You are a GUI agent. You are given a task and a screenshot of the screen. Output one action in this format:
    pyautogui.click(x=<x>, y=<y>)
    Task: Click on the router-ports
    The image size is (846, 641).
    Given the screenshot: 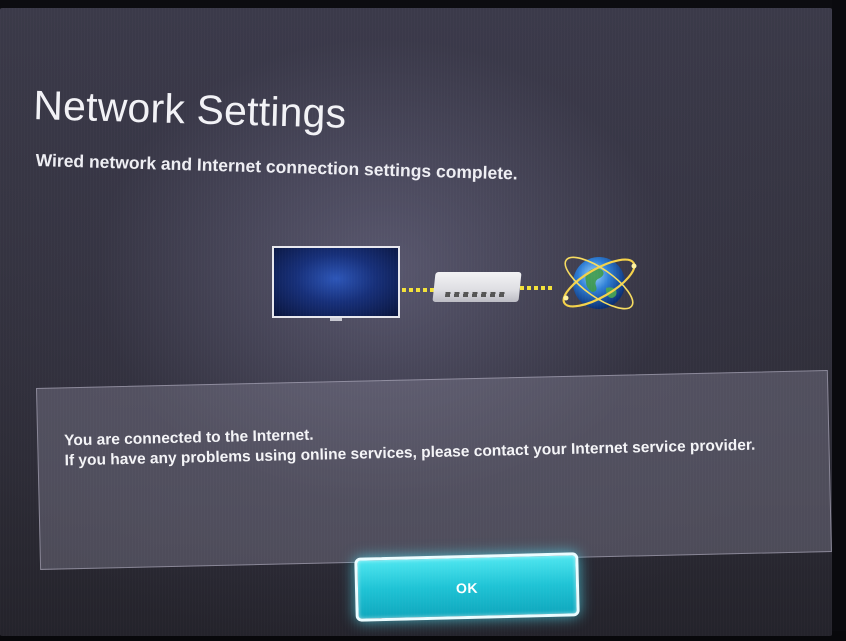 What is the action you would take?
    pyautogui.click(x=475, y=294)
    